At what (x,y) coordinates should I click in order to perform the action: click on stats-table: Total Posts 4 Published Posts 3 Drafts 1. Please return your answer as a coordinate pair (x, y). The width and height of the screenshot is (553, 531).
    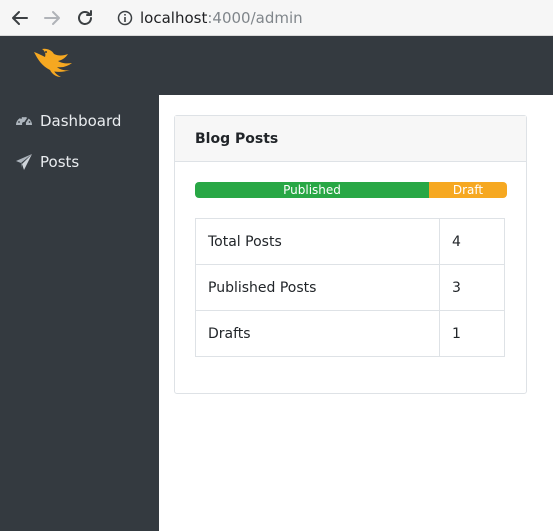
    Looking at the image, I should click on (350, 287).